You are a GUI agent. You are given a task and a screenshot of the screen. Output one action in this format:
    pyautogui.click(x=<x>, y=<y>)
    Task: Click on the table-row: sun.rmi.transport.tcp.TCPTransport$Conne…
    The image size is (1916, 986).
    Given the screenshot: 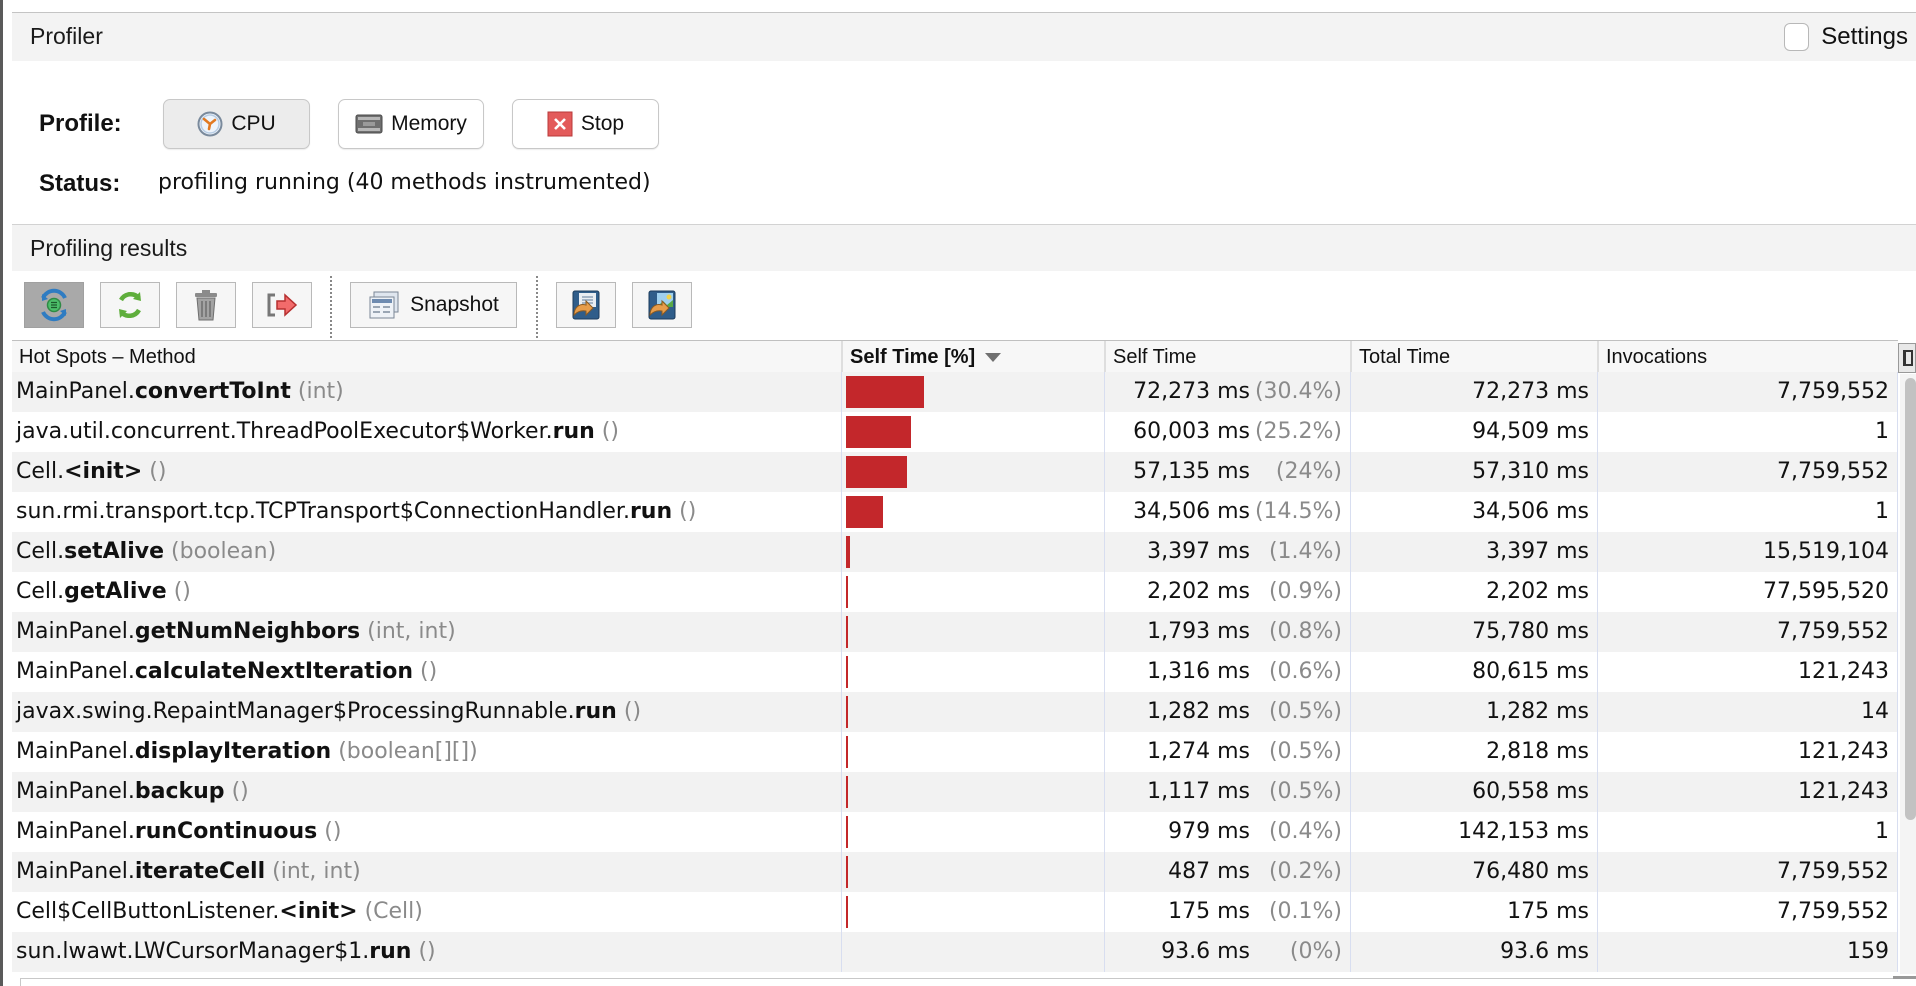 What is the action you would take?
    pyautogui.click(x=955, y=512)
    